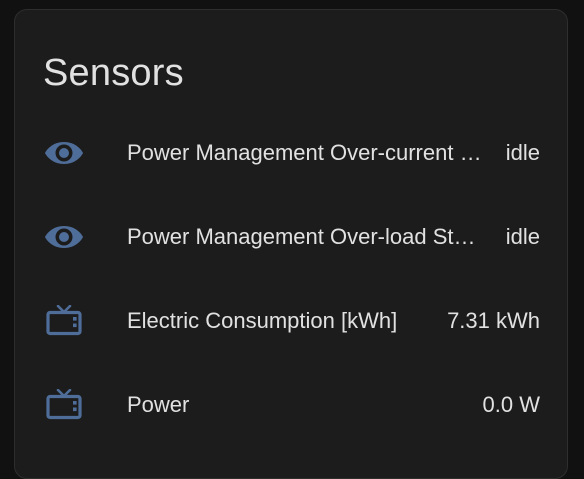 The image size is (584, 479). I want to click on entity-name: Power Management Over-current Status, so click(305, 152).